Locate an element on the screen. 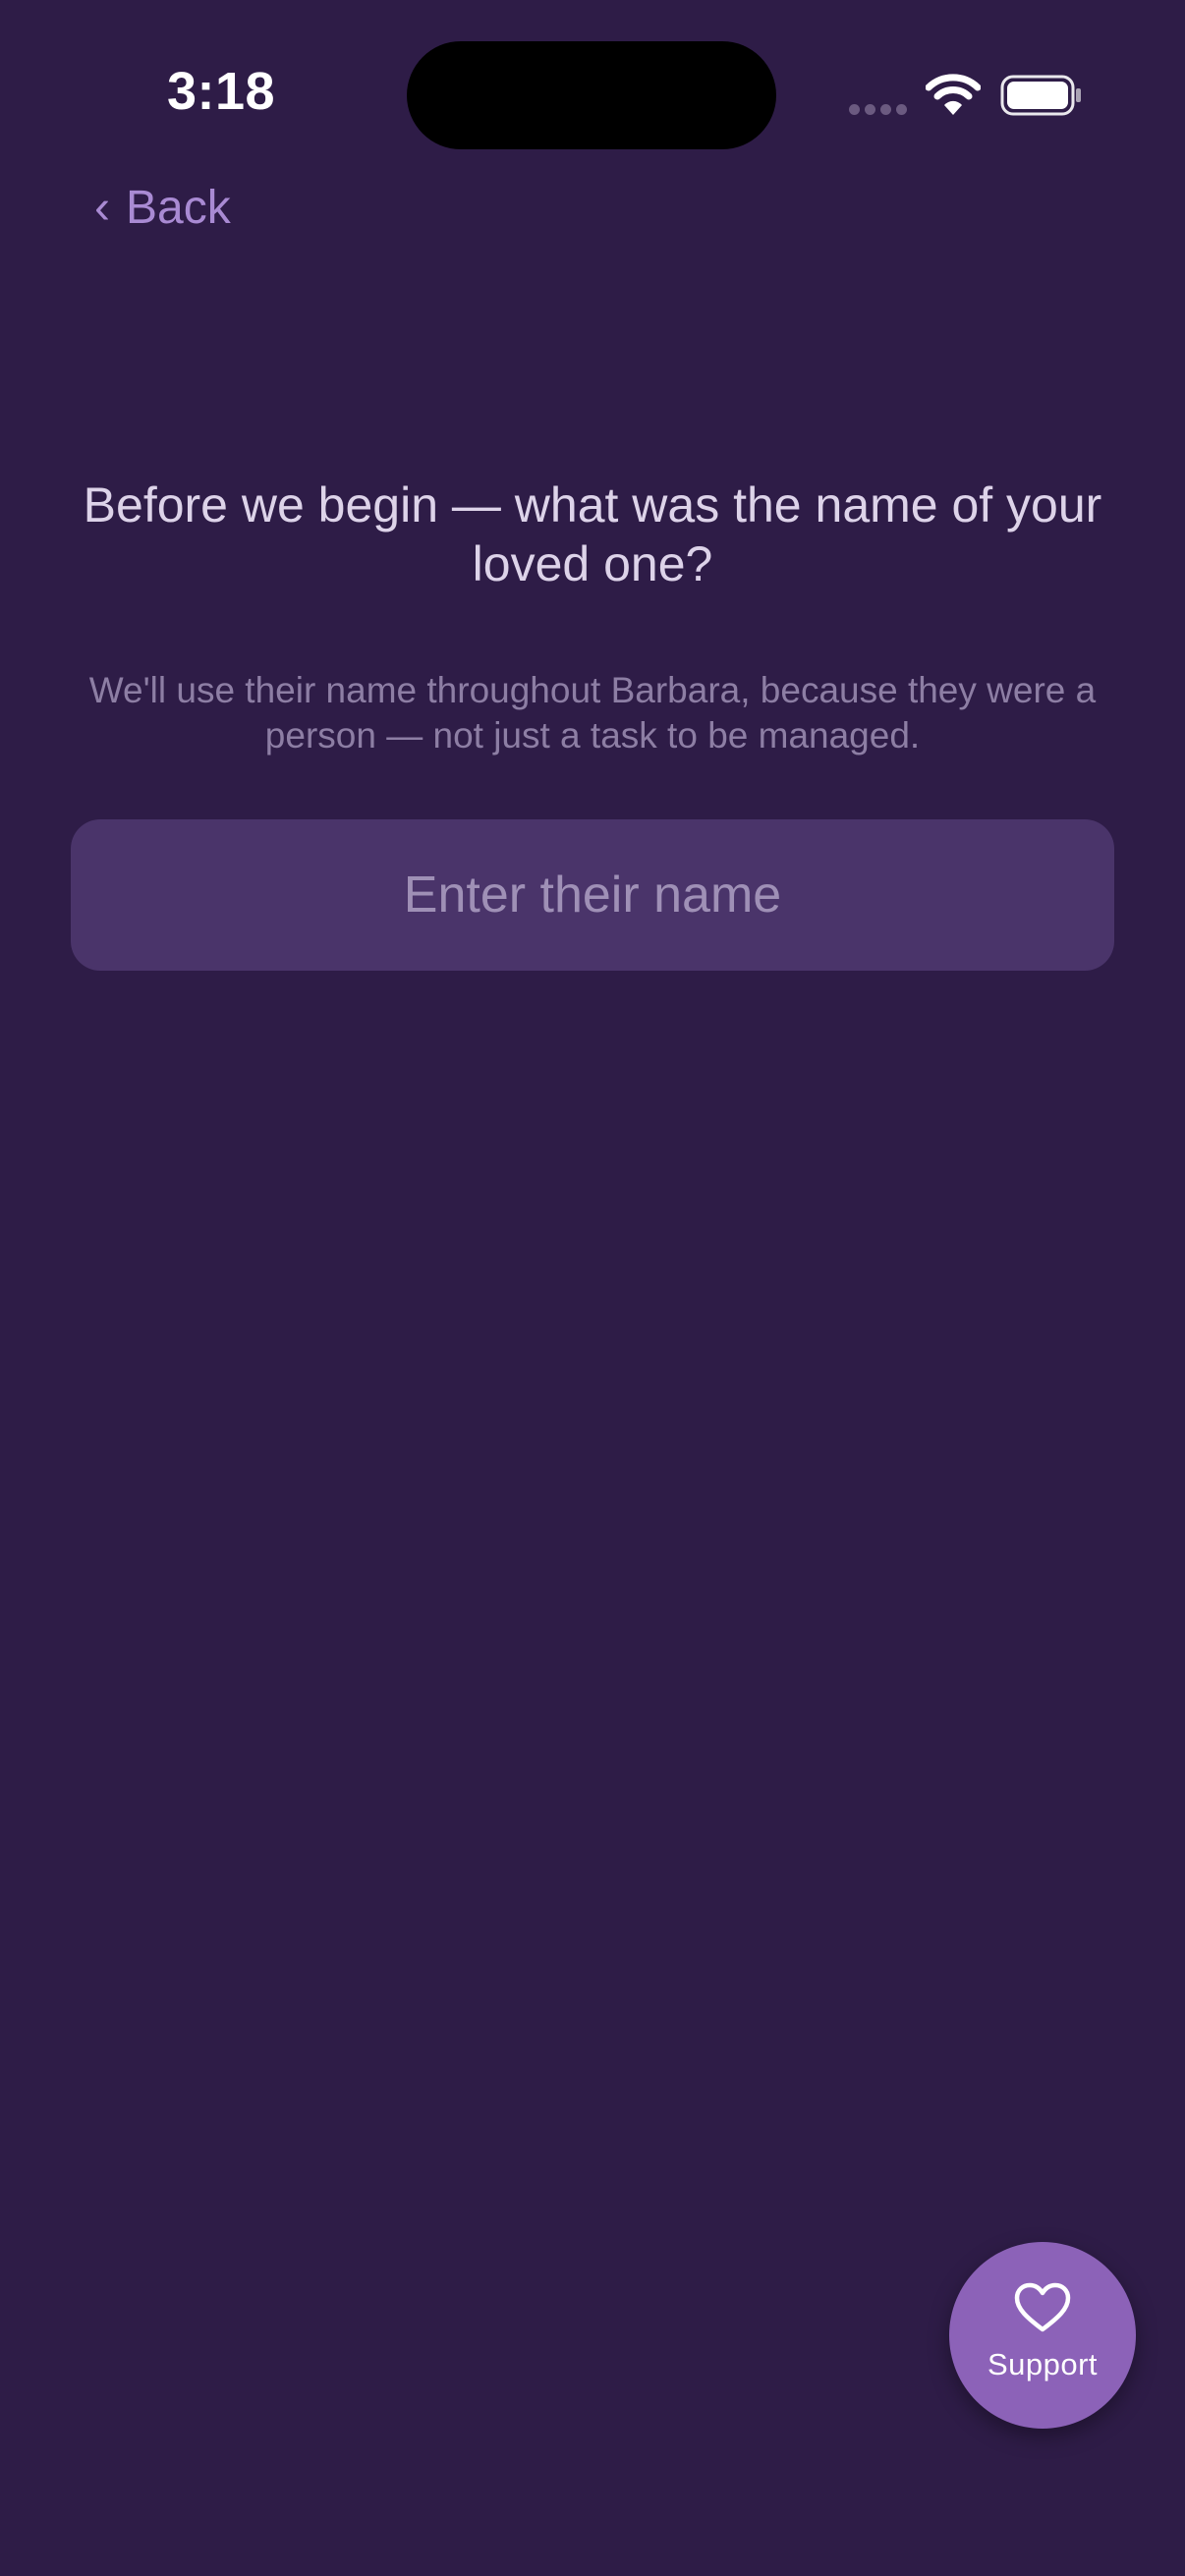 This screenshot has width=1185, height=2576. support-label: Support is located at coordinates (1043, 2364).